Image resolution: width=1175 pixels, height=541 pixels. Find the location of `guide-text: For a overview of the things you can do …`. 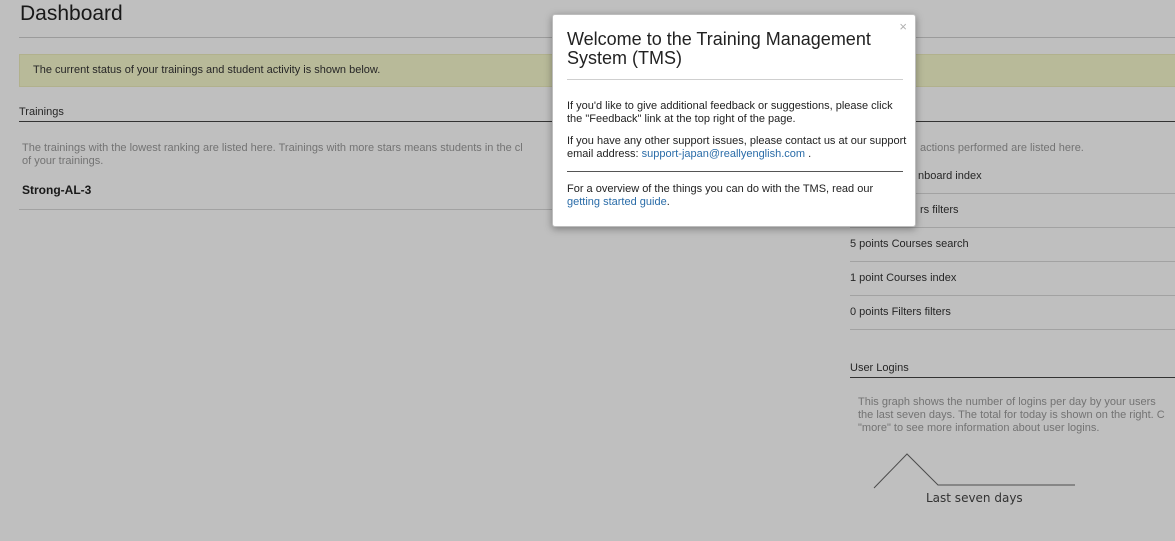

guide-text: For a overview of the things you can do … is located at coordinates (720, 189).